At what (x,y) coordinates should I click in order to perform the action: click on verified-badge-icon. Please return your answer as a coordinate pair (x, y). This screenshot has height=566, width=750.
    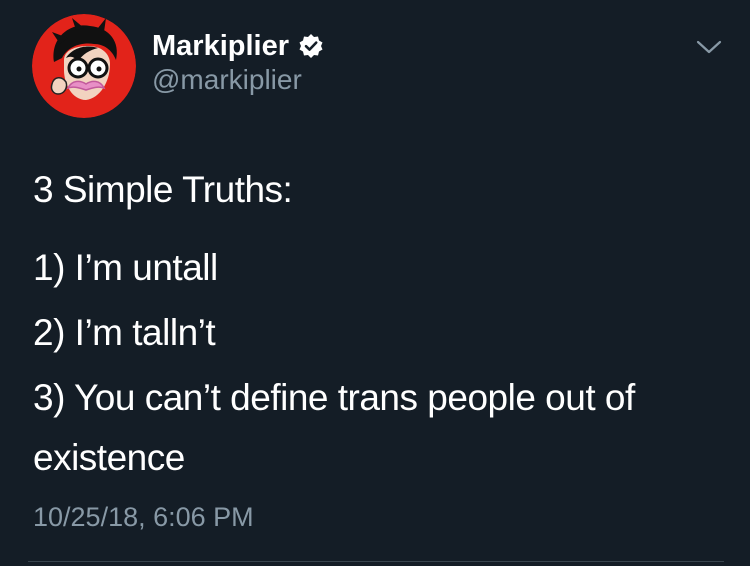
    Looking at the image, I should click on (311, 46).